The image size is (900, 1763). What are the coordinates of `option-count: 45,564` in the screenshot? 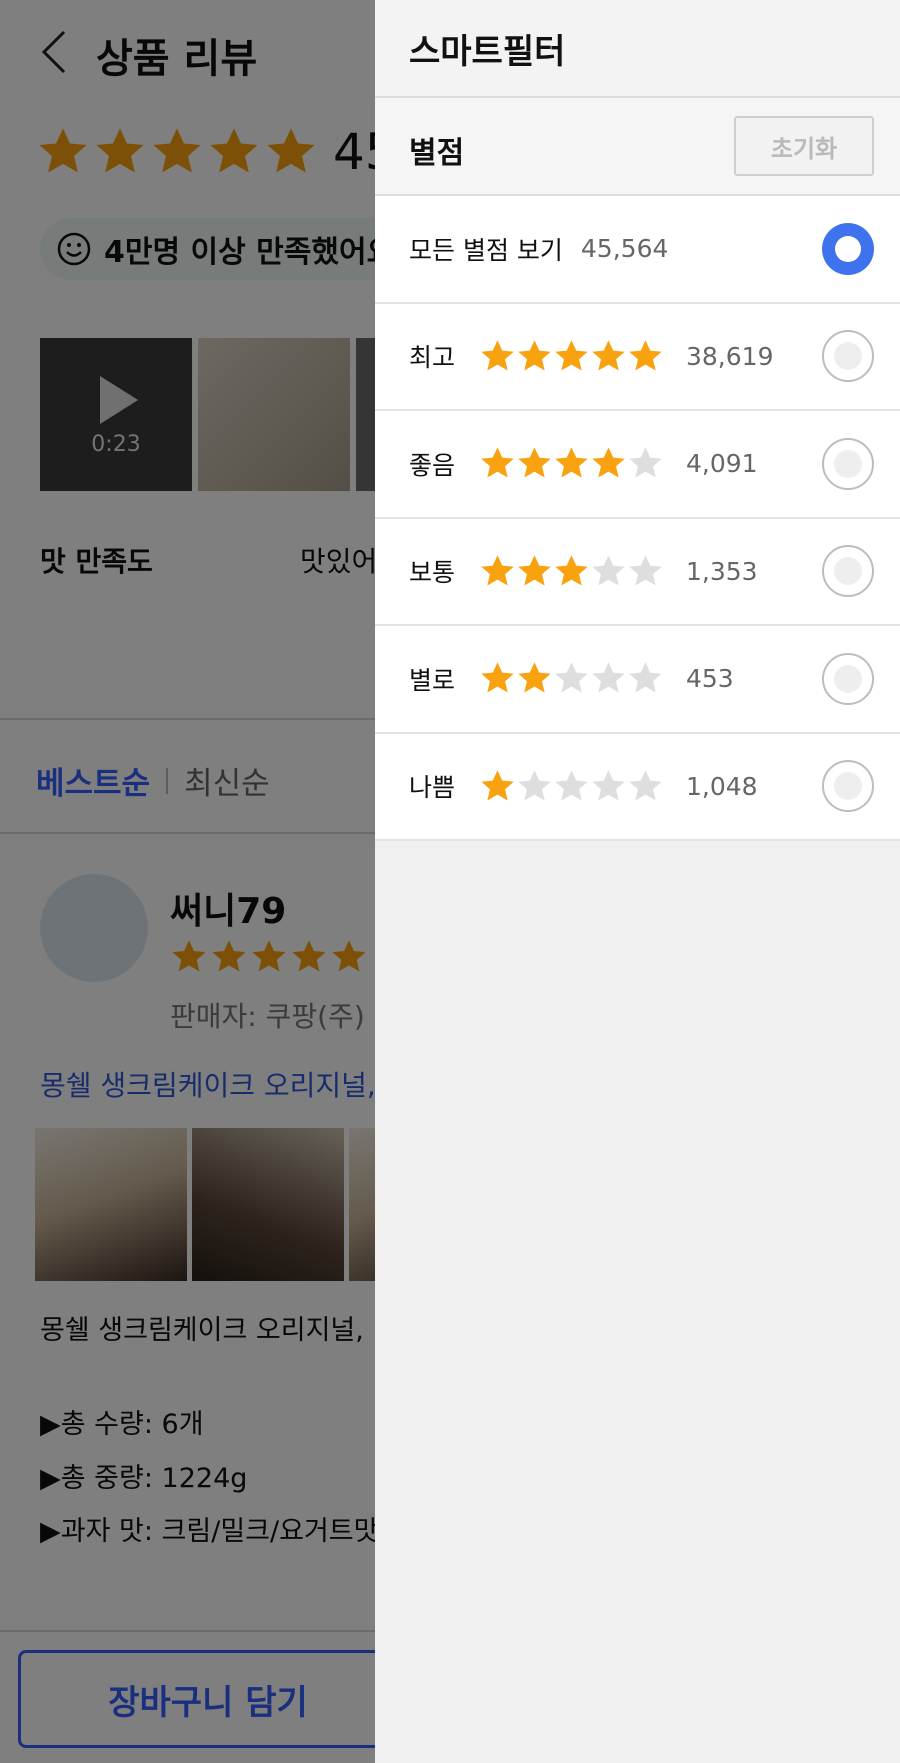 It's located at (624, 249).